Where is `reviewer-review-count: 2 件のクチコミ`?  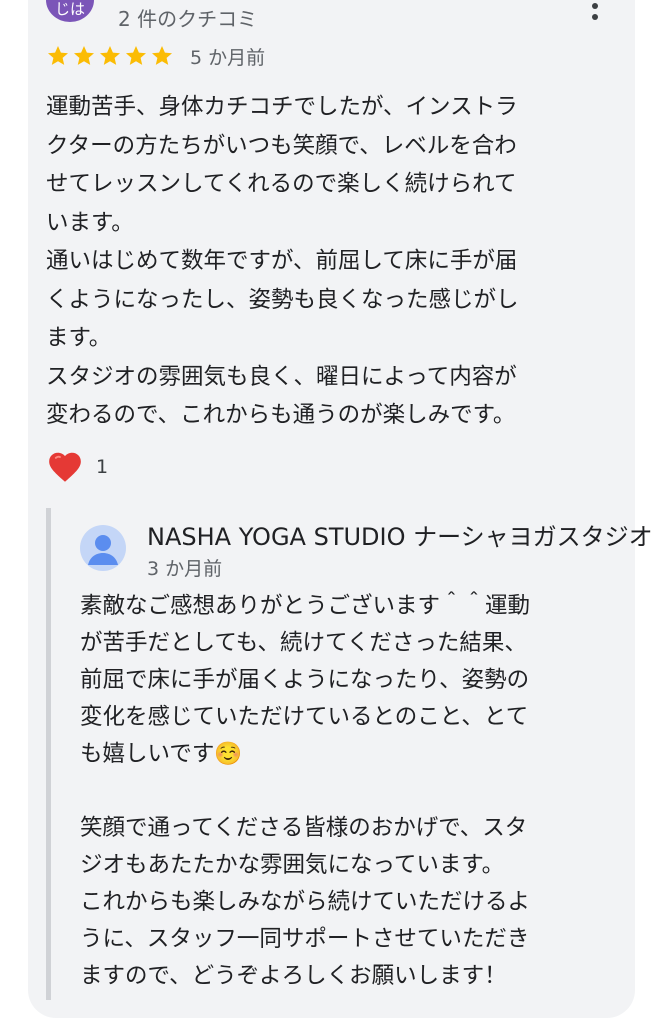 reviewer-review-count: 2 件のクチコミ is located at coordinates (187, 17).